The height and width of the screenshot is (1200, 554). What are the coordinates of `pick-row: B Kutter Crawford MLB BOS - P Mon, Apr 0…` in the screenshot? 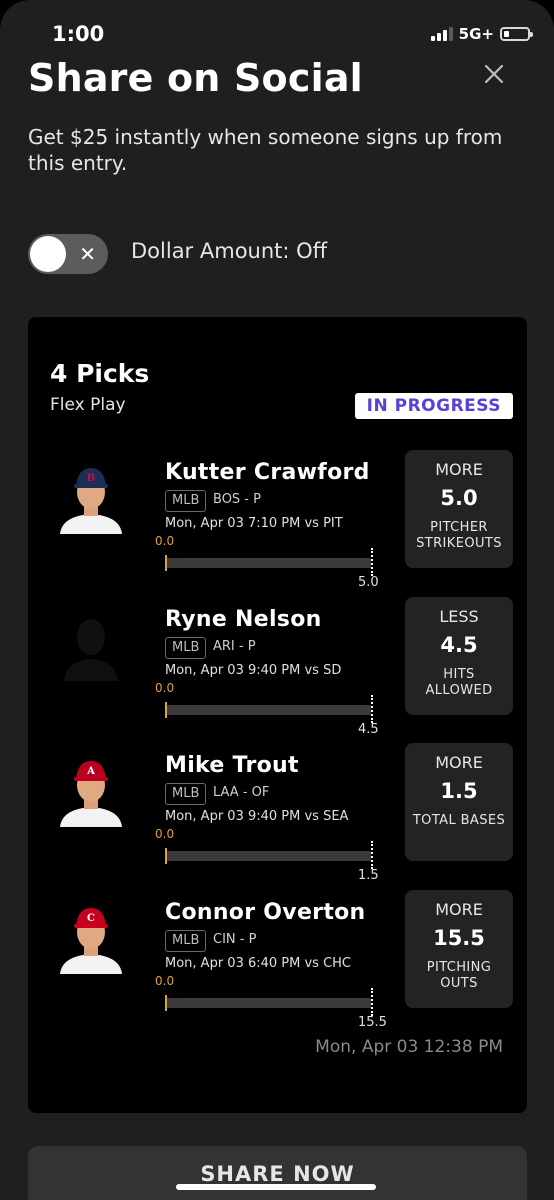 It's located at (277, 525).